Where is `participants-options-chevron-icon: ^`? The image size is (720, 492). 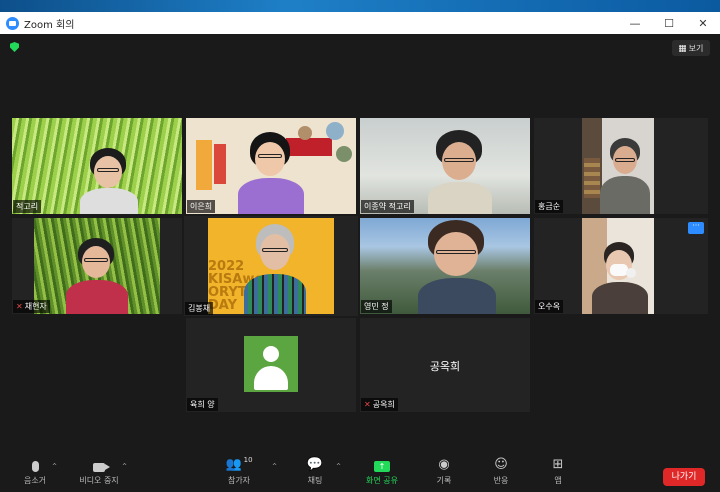
participants-options-chevron-icon: ^ is located at coordinates (274, 466).